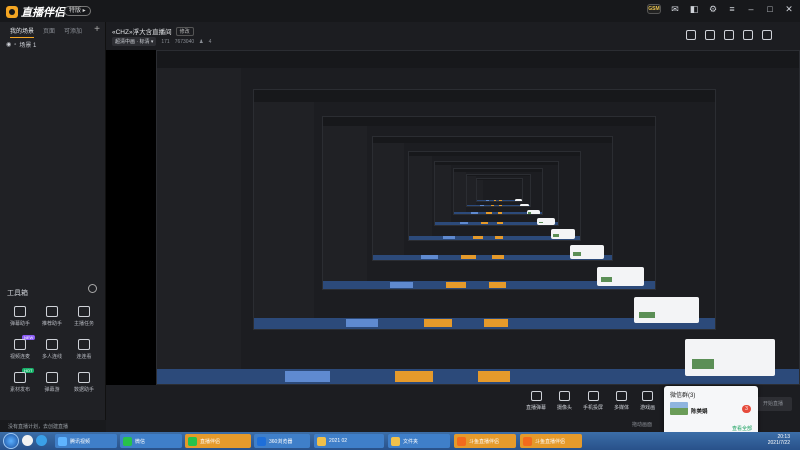 Image resolution: width=800 pixels, height=450 pixels. I want to click on task-label: 360浏览器, so click(281, 441).